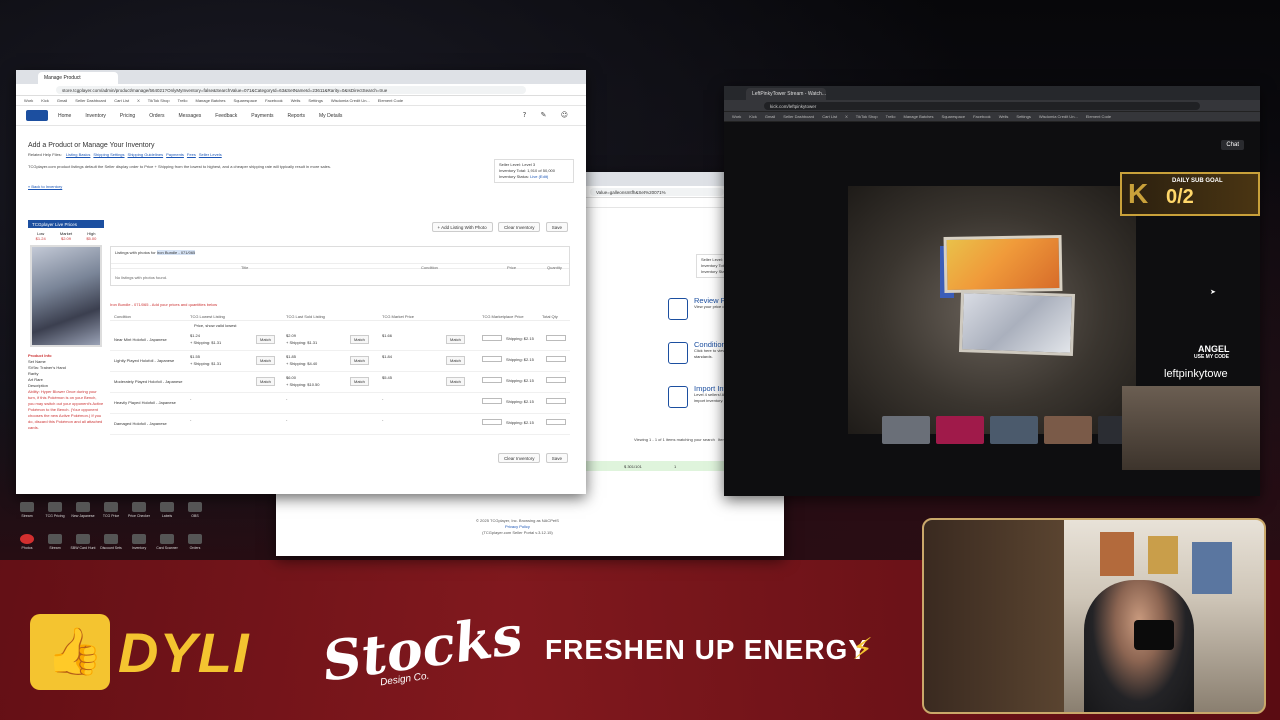  Describe the element at coordinates (78, 78) in the screenshot. I see `tab-manage-product: Manage Product` at that location.